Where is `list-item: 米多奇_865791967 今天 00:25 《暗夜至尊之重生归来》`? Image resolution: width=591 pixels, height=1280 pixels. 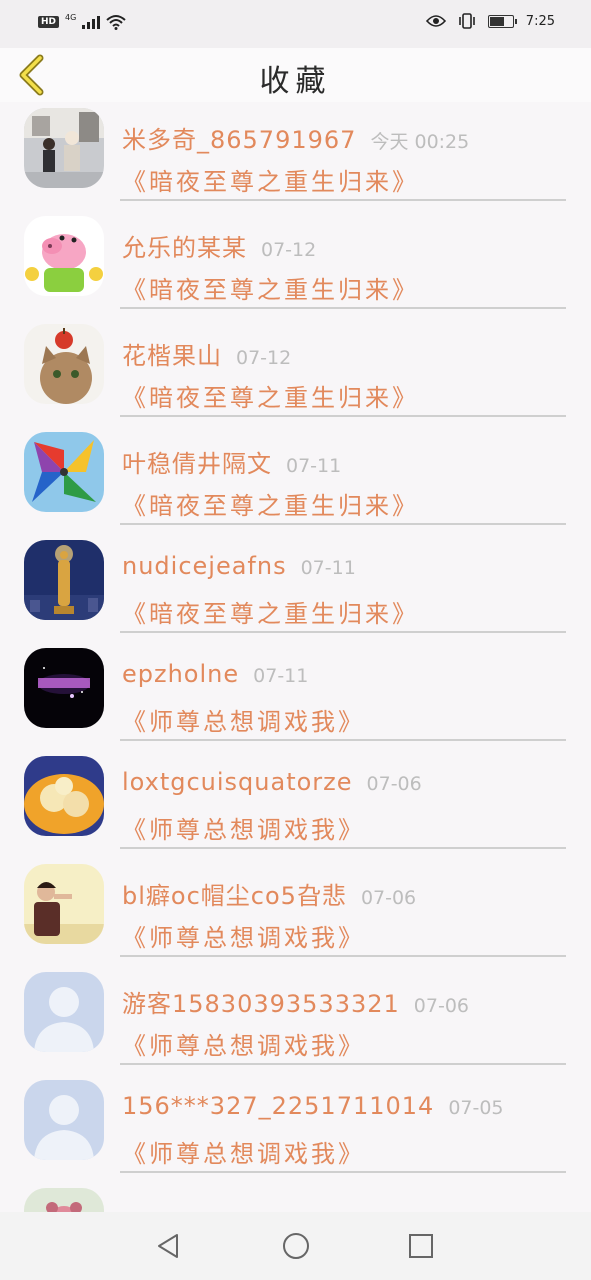 list-item: 米多奇_865791967 今天 00:25 《暗夜至尊之重生归来》 is located at coordinates (295, 156).